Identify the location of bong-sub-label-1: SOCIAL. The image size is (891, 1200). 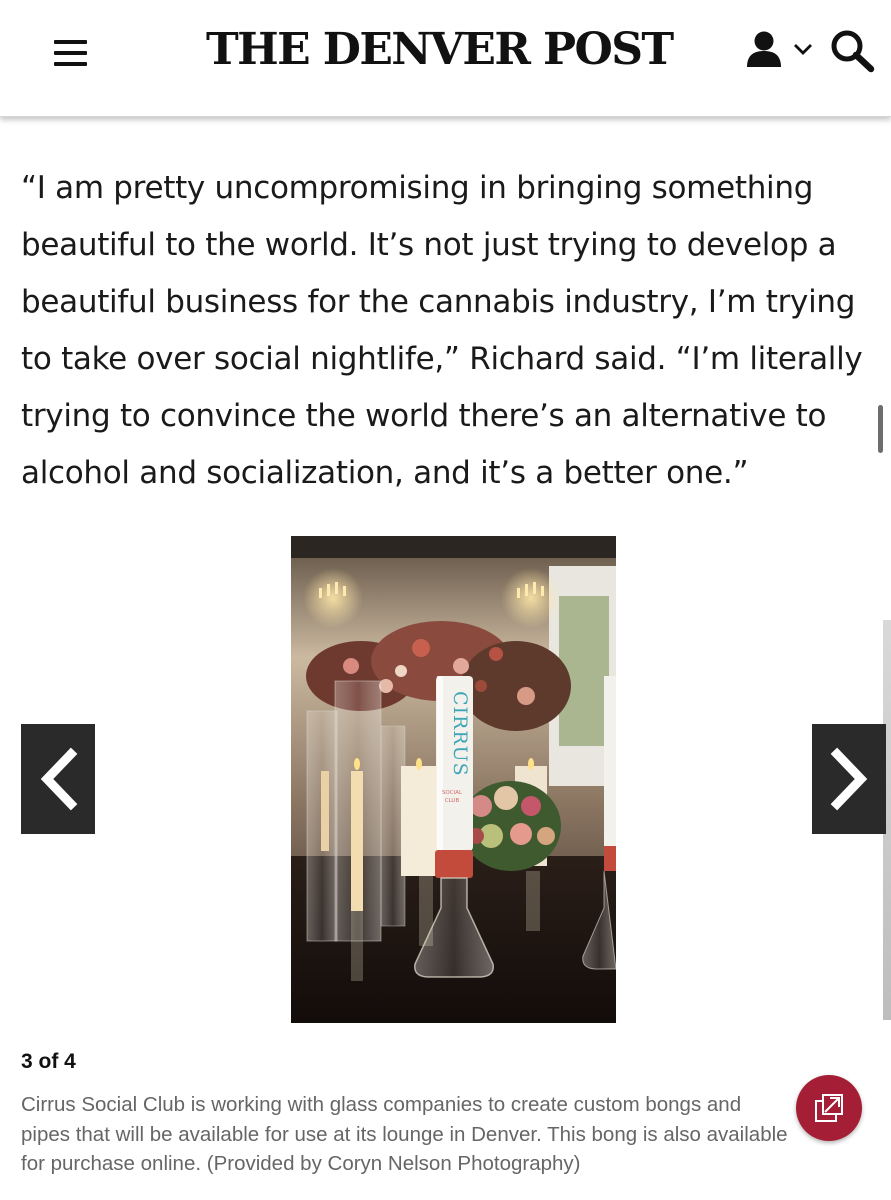
(452, 793).